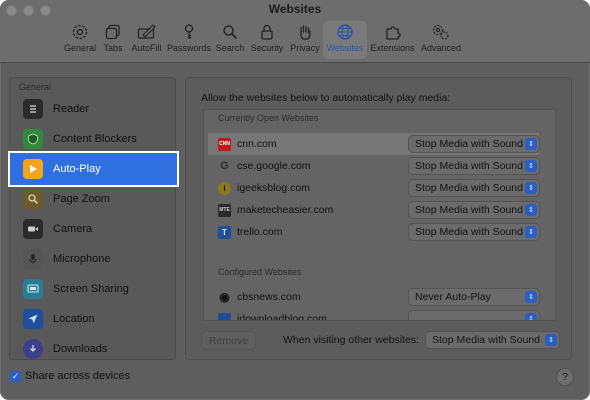 The width and height of the screenshot is (590, 400). What do you see at coordinates (80, 32) in the screenshot?
I see `gear-icon` at bounding box center [80, 32].